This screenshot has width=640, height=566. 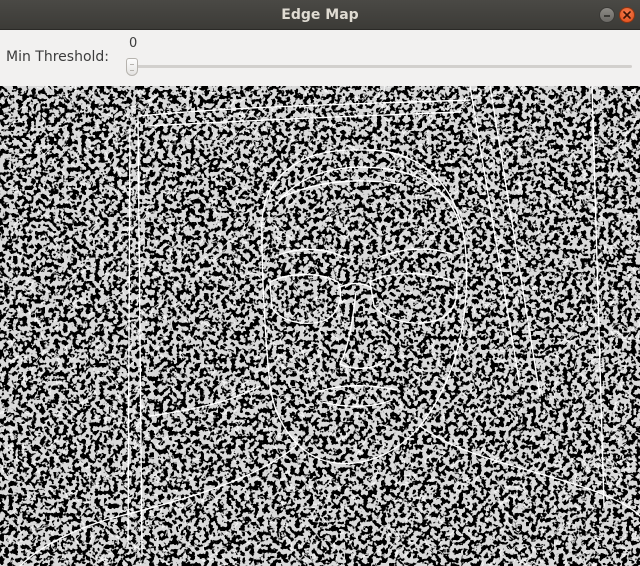 I want to click on window-title: Edge Map, so click(x=320, y=15).